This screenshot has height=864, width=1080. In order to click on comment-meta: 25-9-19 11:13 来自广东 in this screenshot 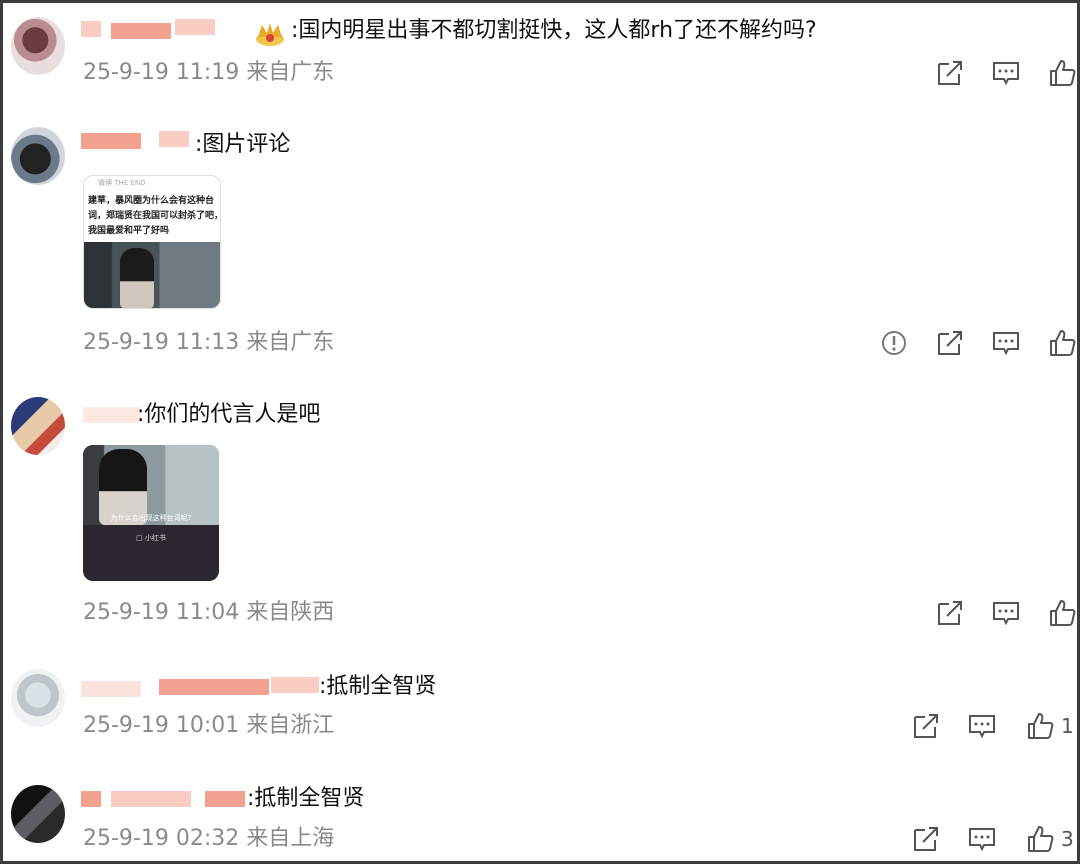, I will do `click(209, 342)`.